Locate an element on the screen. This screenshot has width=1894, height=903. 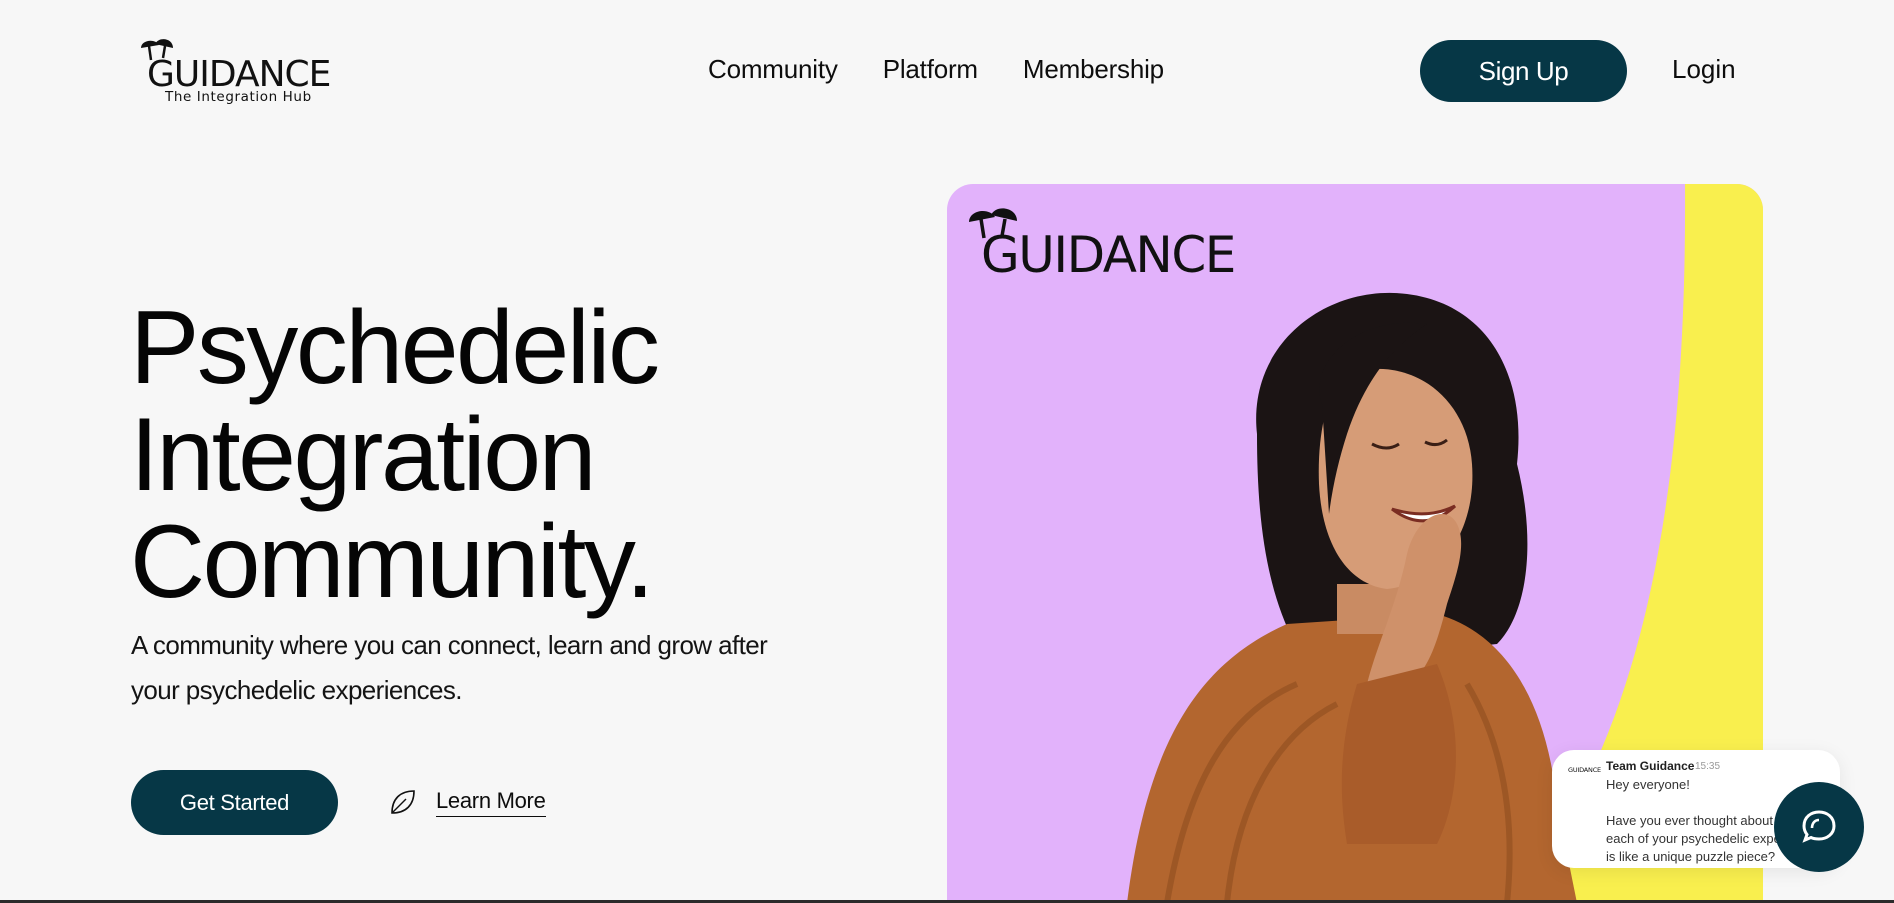
chat-time: 15:35 is located at coordinates (1708, 766).